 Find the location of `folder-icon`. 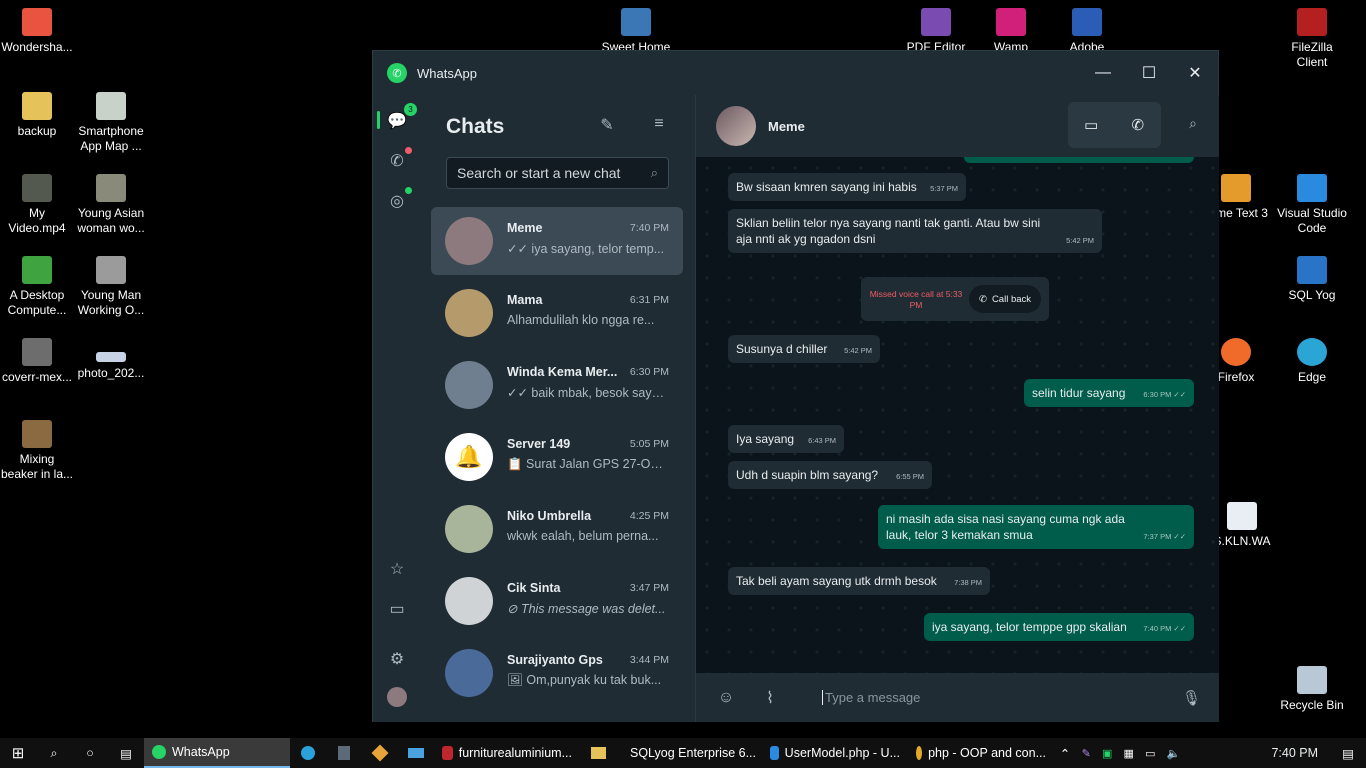

folder-icon is located at coordinates (37, 106).